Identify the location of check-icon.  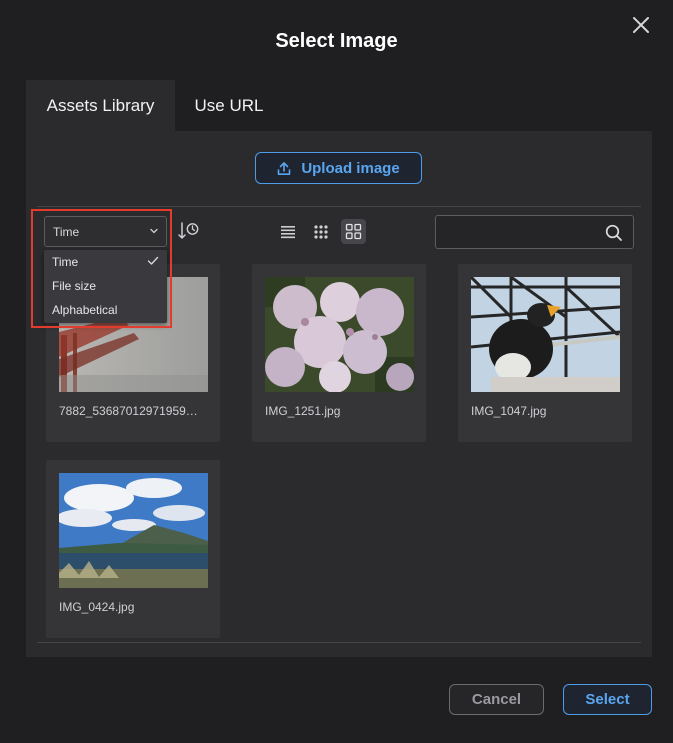
(153, 260).